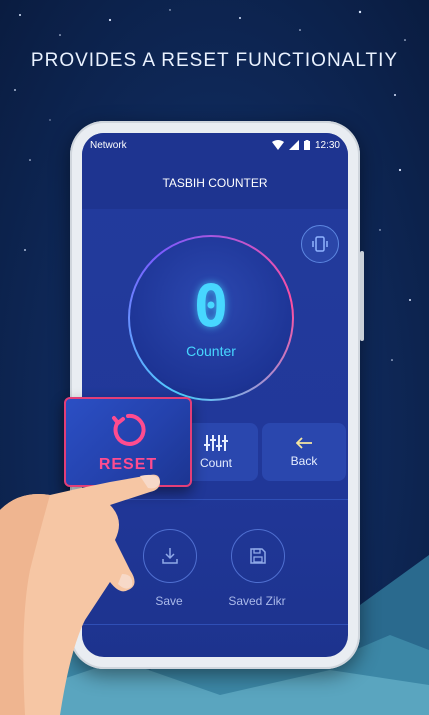 Image resolution: width=429 pixels, height=715 pixels. What do you see at coordinates (214, 60) in the screenshot?
I see `headline: PROVIDES A RESET FUNCTIONALTIY` at bounding box center [214, 60].